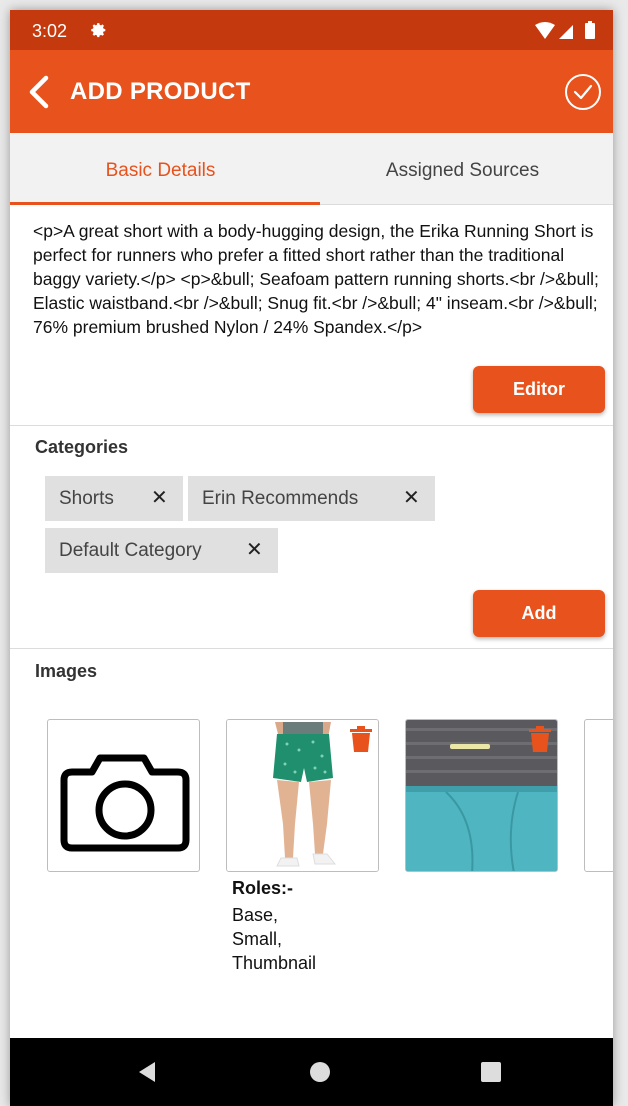 This screenshot has width=628, height=1106. I want to click on settings-icon, so click(98, 30).